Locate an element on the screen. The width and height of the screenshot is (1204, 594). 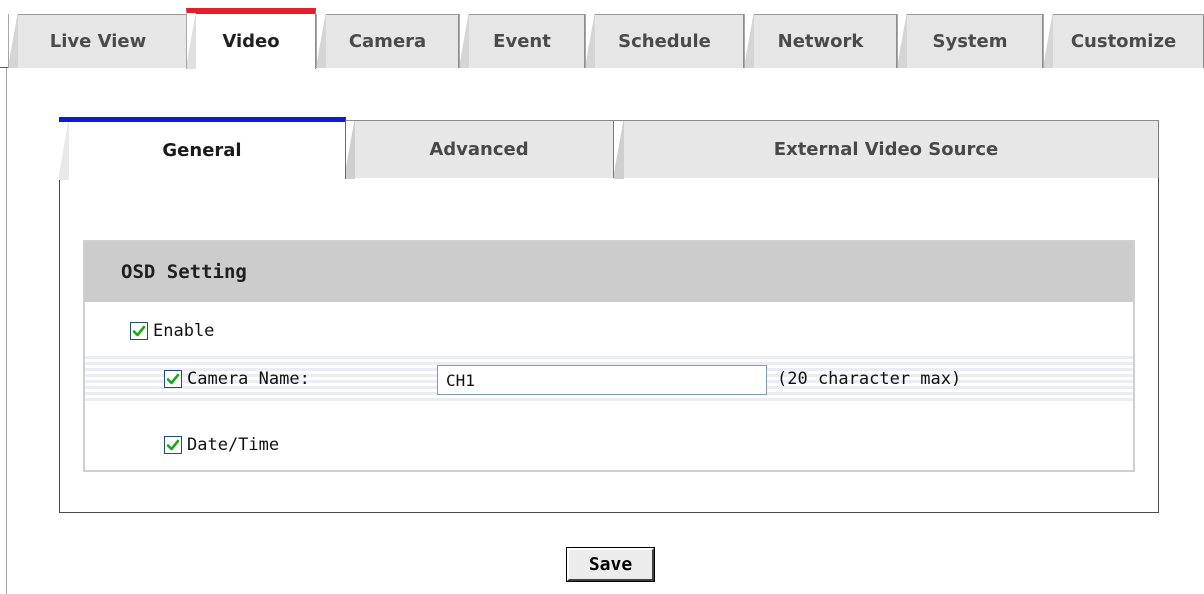
tab-label: Video is located at coordinates (251, 41).